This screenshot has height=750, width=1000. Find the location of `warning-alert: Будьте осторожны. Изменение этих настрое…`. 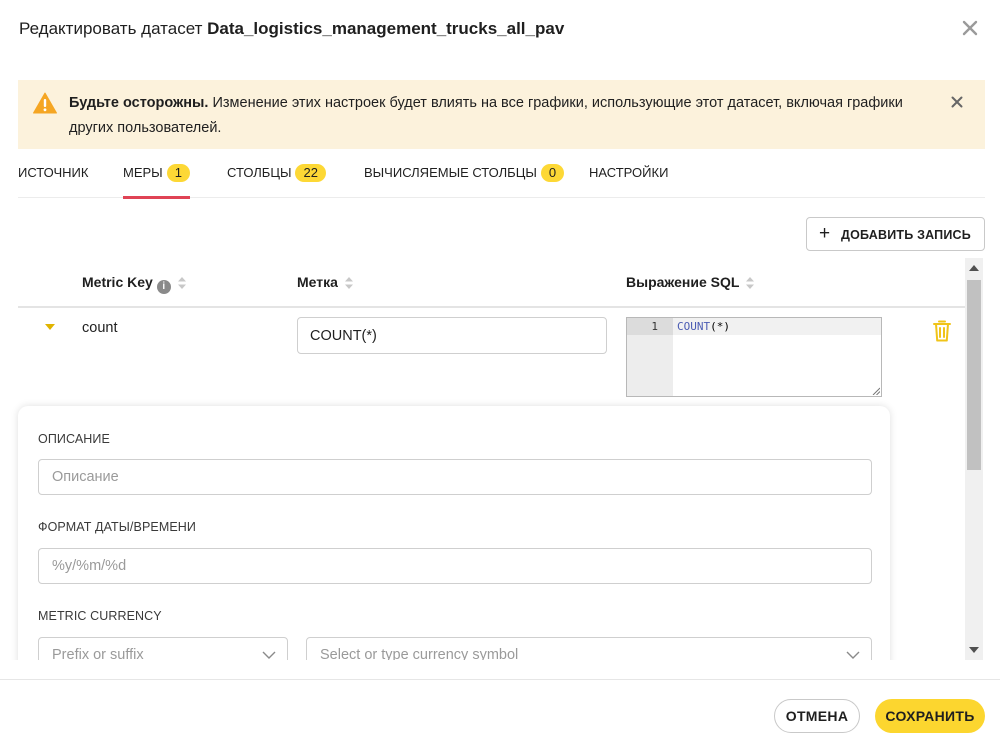

warning-alert: Будьте осторожны. Изменение этих настрое… is located at coordinates (501, 114).